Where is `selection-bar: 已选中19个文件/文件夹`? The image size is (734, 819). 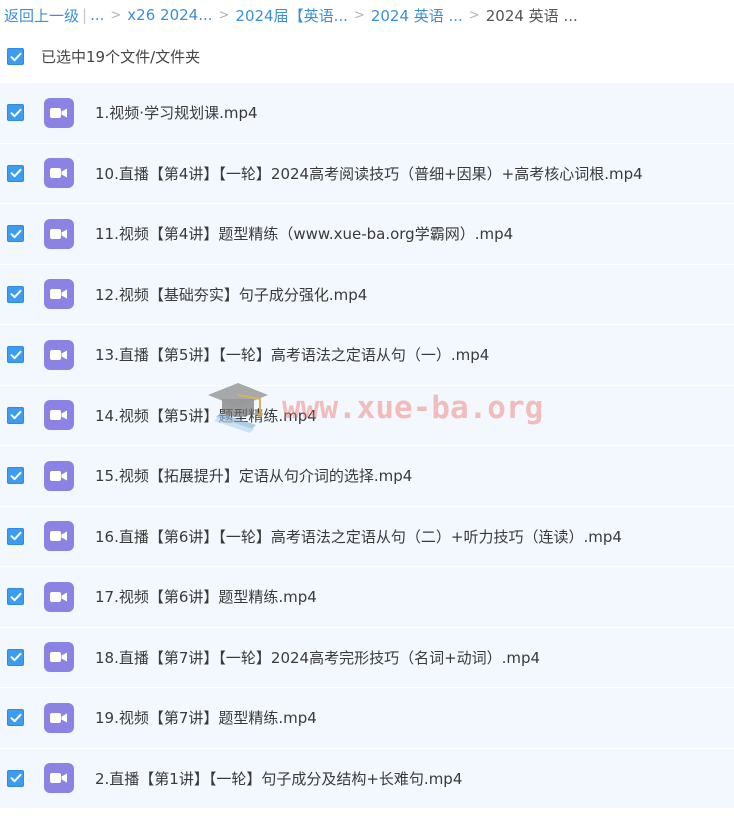
selection-bar: 已选中19个文件/文件夹 is located at coordinates (367, 56).